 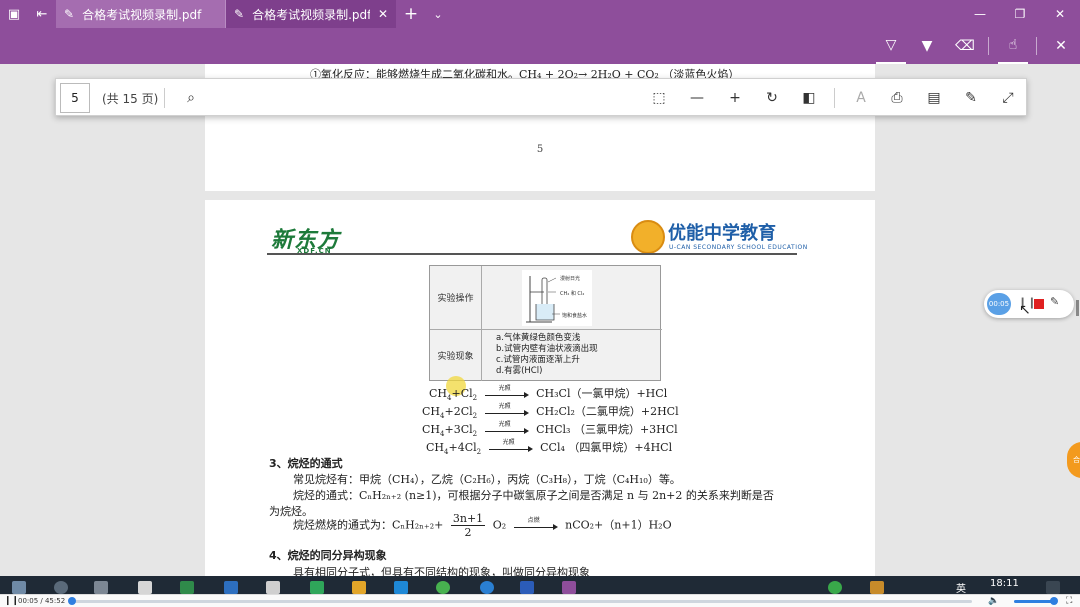 What do you see at coordinates (965, 46) in the screenshot?
I see `eraser-icon: ⌫` at bounding box center [965, 46].